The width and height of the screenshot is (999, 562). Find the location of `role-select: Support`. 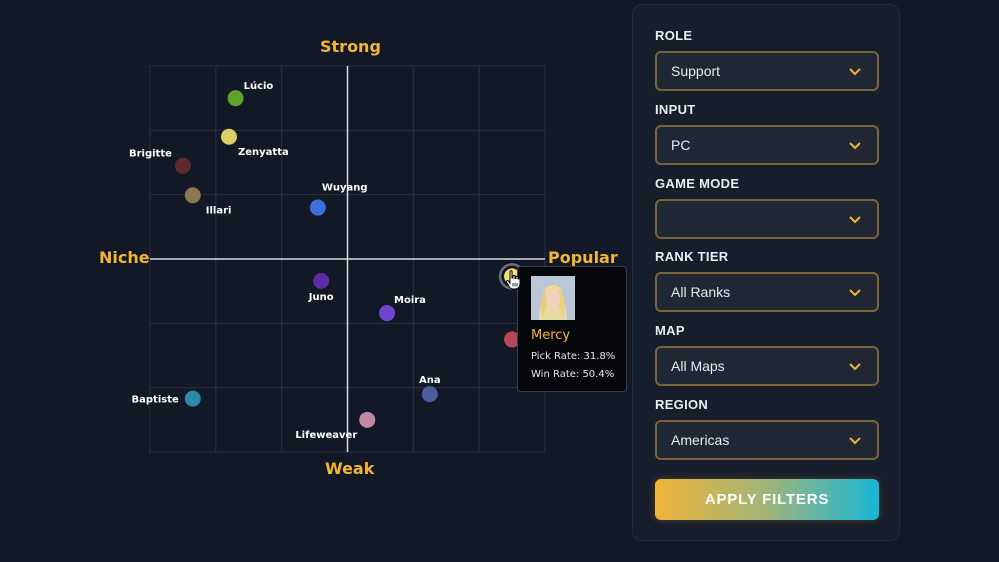

role-select: Support is located at coordinates (767, 71).